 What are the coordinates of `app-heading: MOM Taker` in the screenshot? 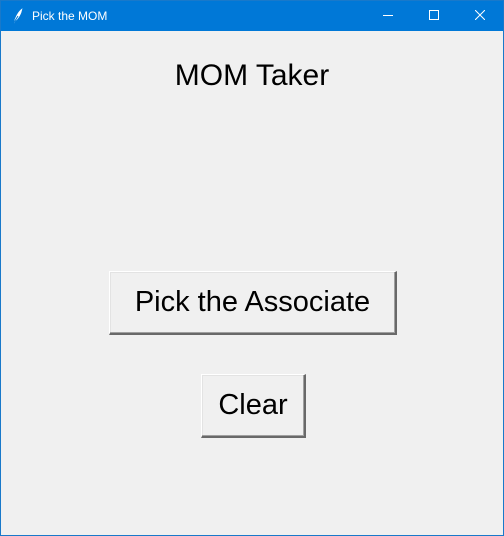 It's located at (252, 75).